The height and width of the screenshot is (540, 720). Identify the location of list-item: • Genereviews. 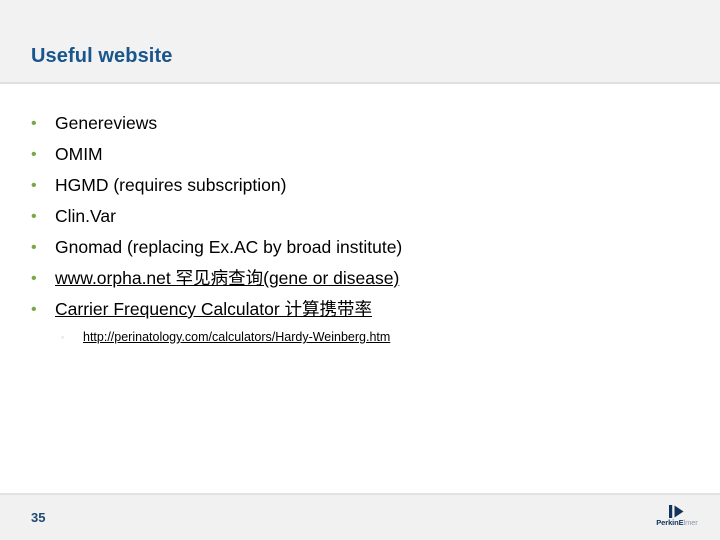
(360, 123).